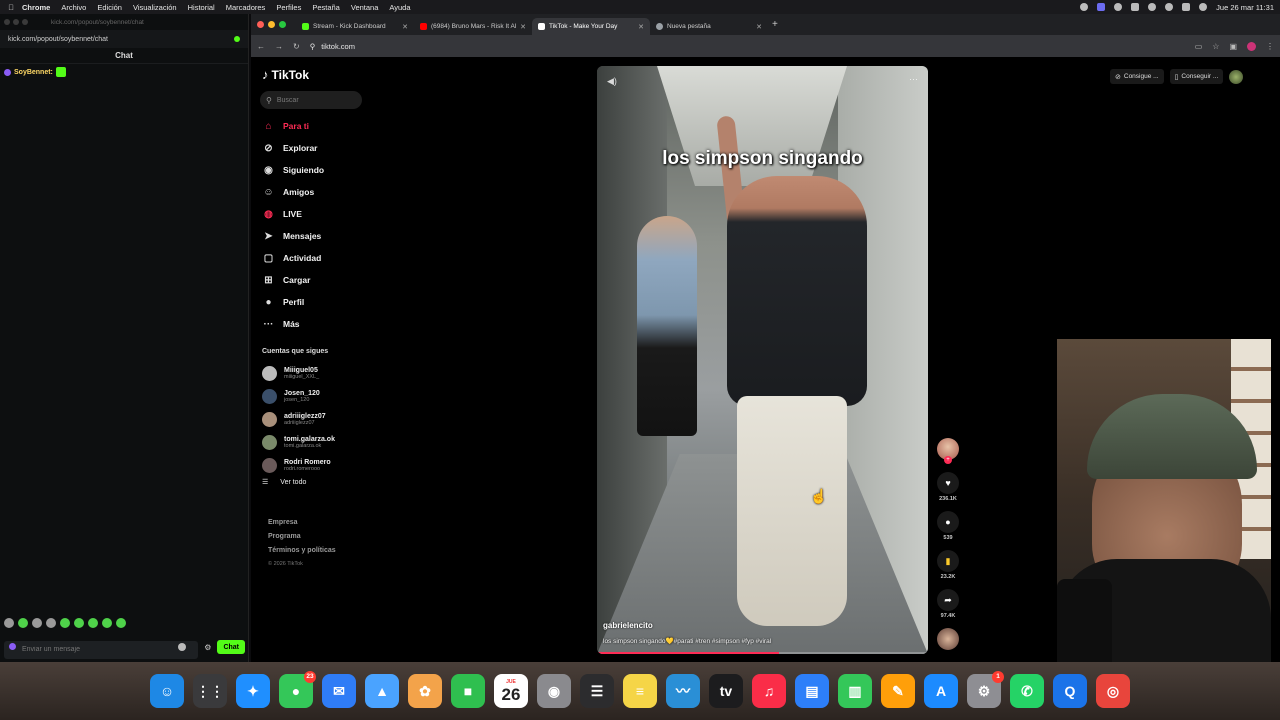 This screenshot has height=720, width=1280. What do you see at coordinates (554, 691) in the screenshot?
I see `dock-contacts-icon: ◉` at bounding box center [554, 691].